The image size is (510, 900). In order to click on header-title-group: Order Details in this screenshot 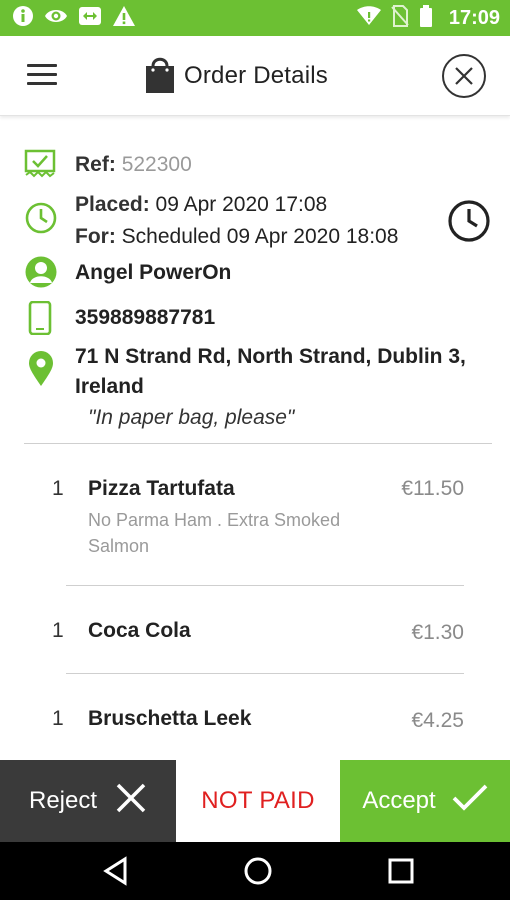, I will do `click(236, 76)`.